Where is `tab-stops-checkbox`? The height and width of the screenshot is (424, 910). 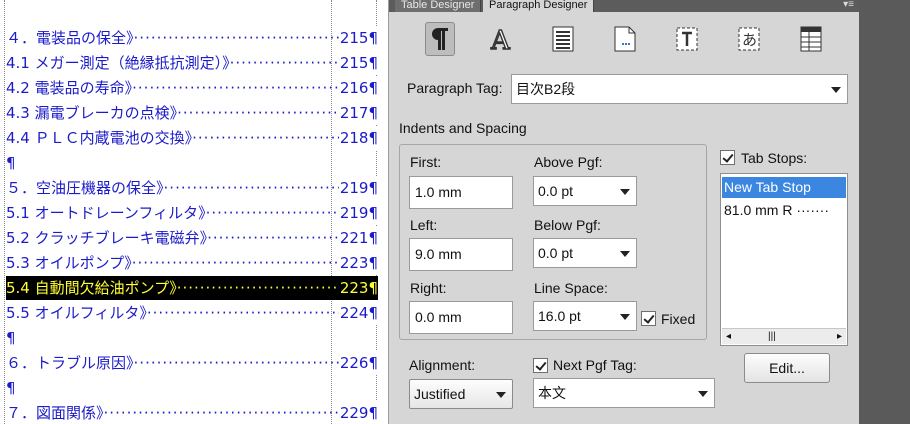 tab-stops-checkbox is located at coordinates (727, 157).